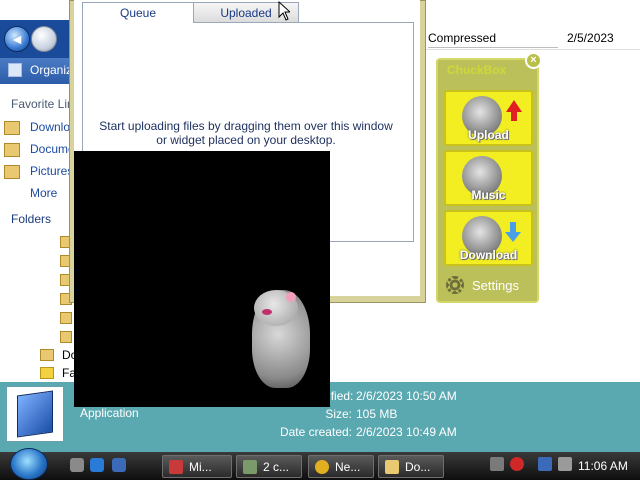 This screenshot has height=480, width=640. I want to click on organize-icon, so click(15, 70).